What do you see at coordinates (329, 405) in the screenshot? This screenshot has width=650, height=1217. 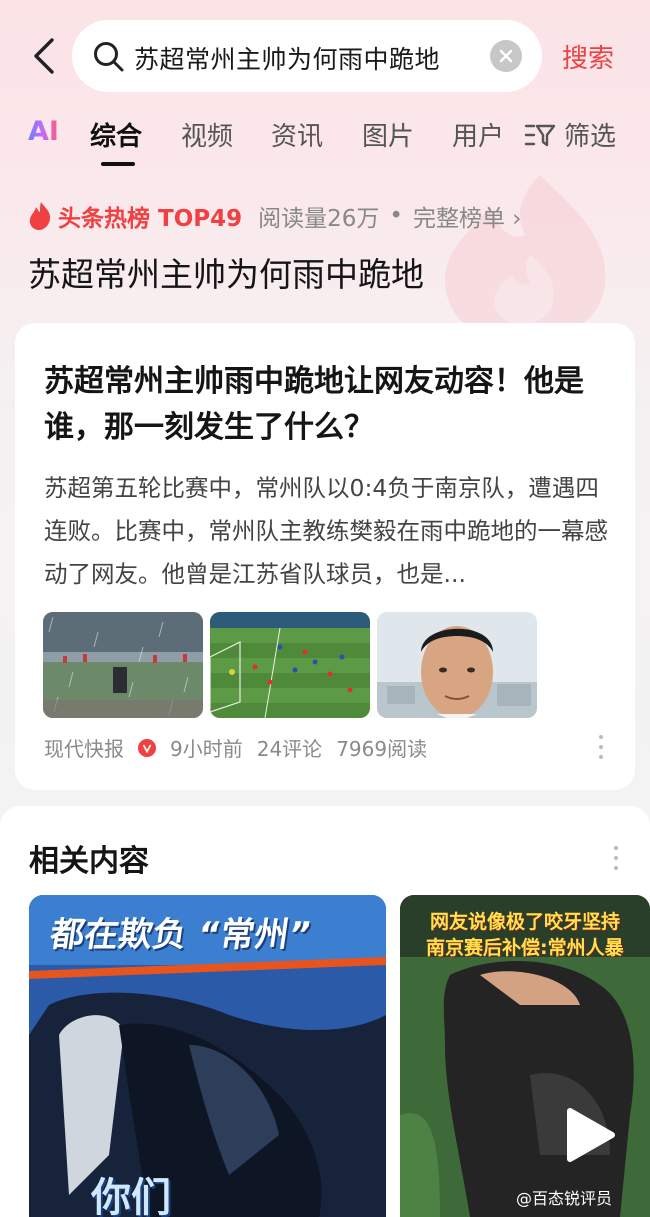 I see `article-title: 苏超常州主帅雨中跪地让网友动容！他是谁，那一刻发生了什么？` at bounding box center [329, 405].